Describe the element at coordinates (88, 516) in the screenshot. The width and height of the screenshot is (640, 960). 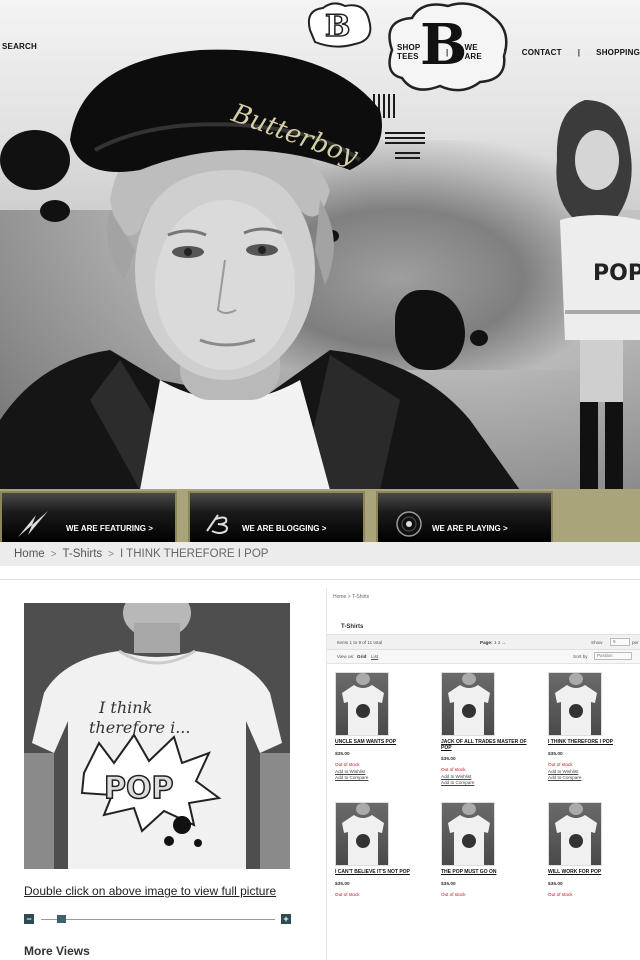
I see `we-are-featuring-button: WE ARE FEATURING >` at that location.